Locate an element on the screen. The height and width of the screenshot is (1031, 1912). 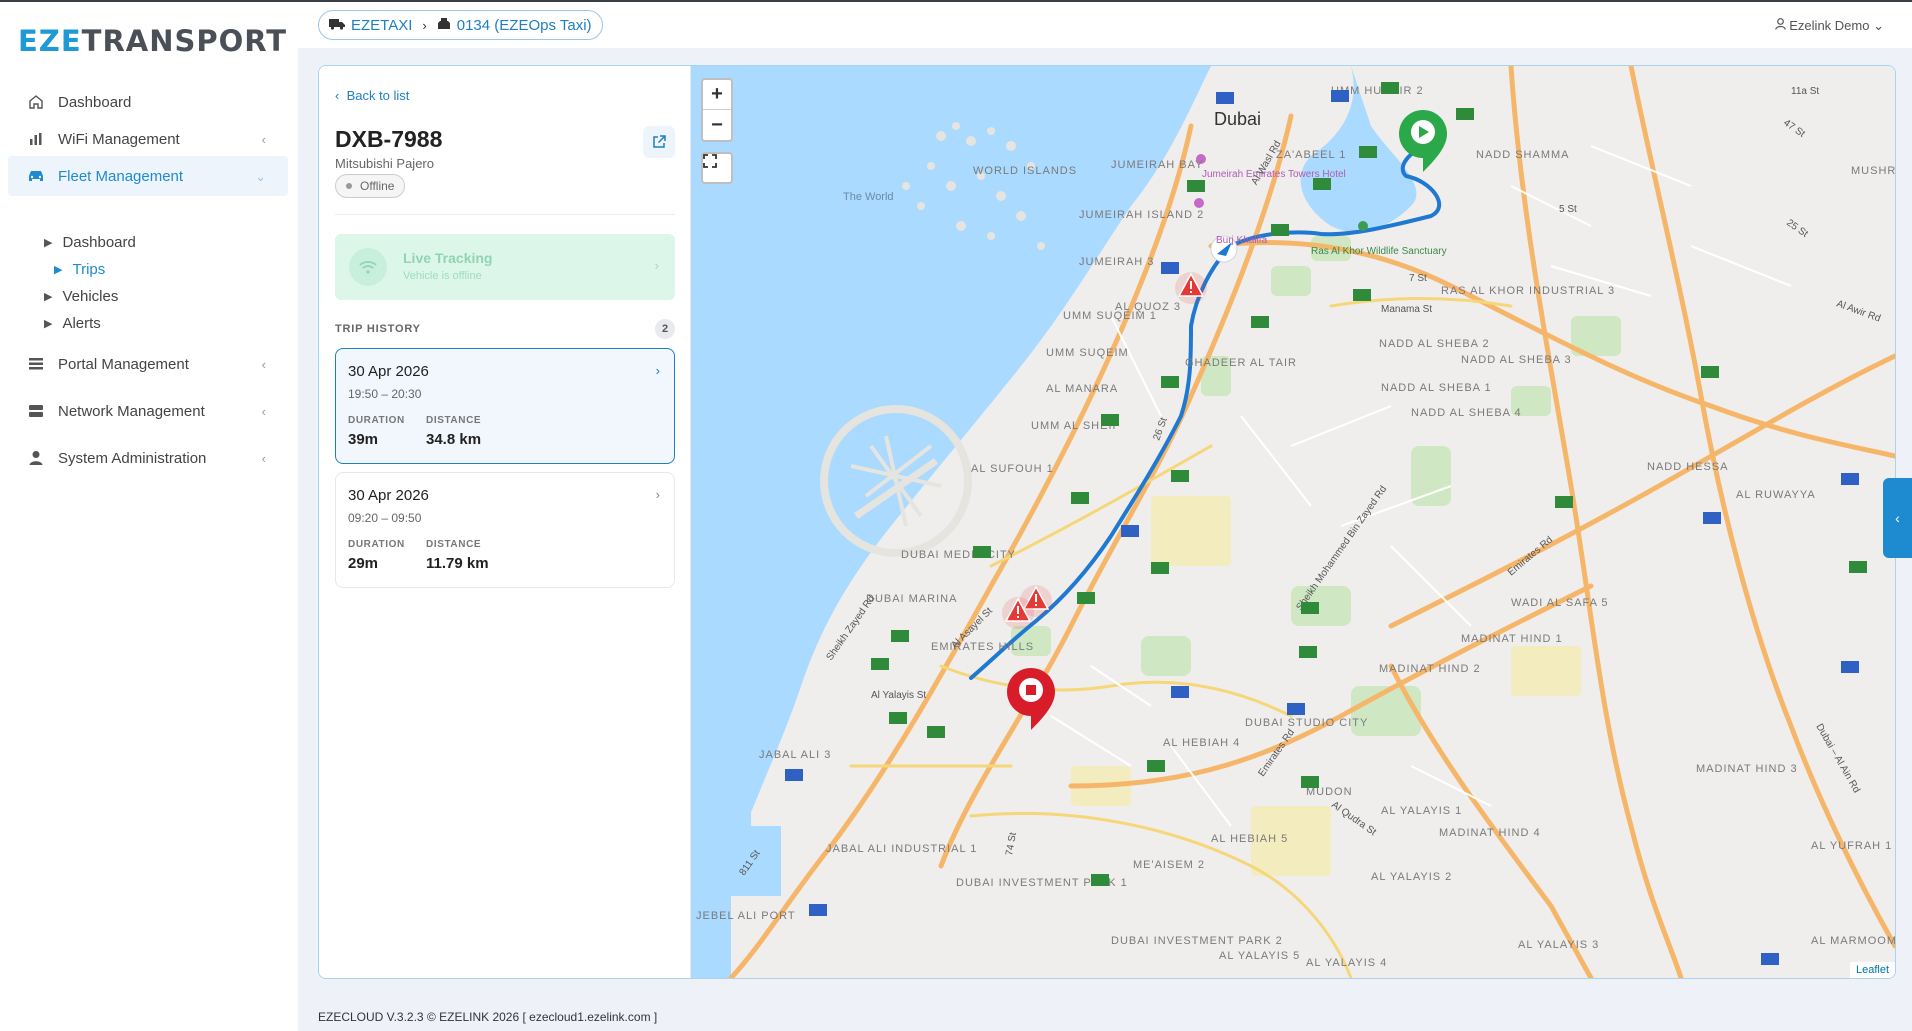
zoom-control: + − is located at coordinates (717, 110).